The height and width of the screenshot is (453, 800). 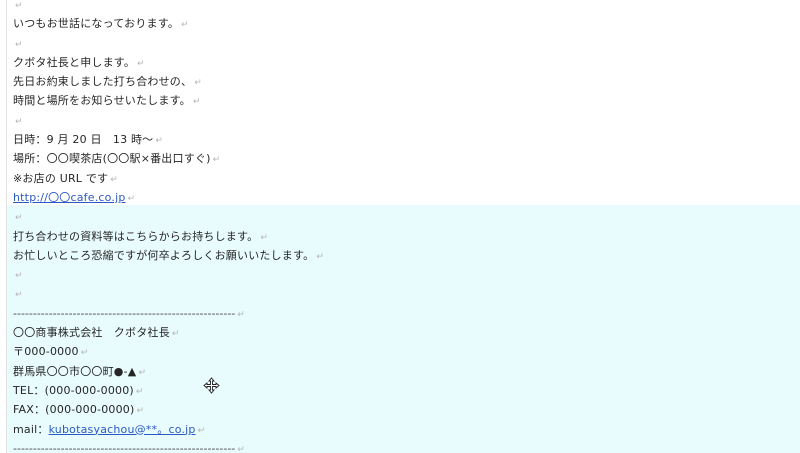 I want to click on place-line: 場所：〇〇喫茶店(〇〇駅×番出口すぐ) ↵, so click(x=403, y=158).